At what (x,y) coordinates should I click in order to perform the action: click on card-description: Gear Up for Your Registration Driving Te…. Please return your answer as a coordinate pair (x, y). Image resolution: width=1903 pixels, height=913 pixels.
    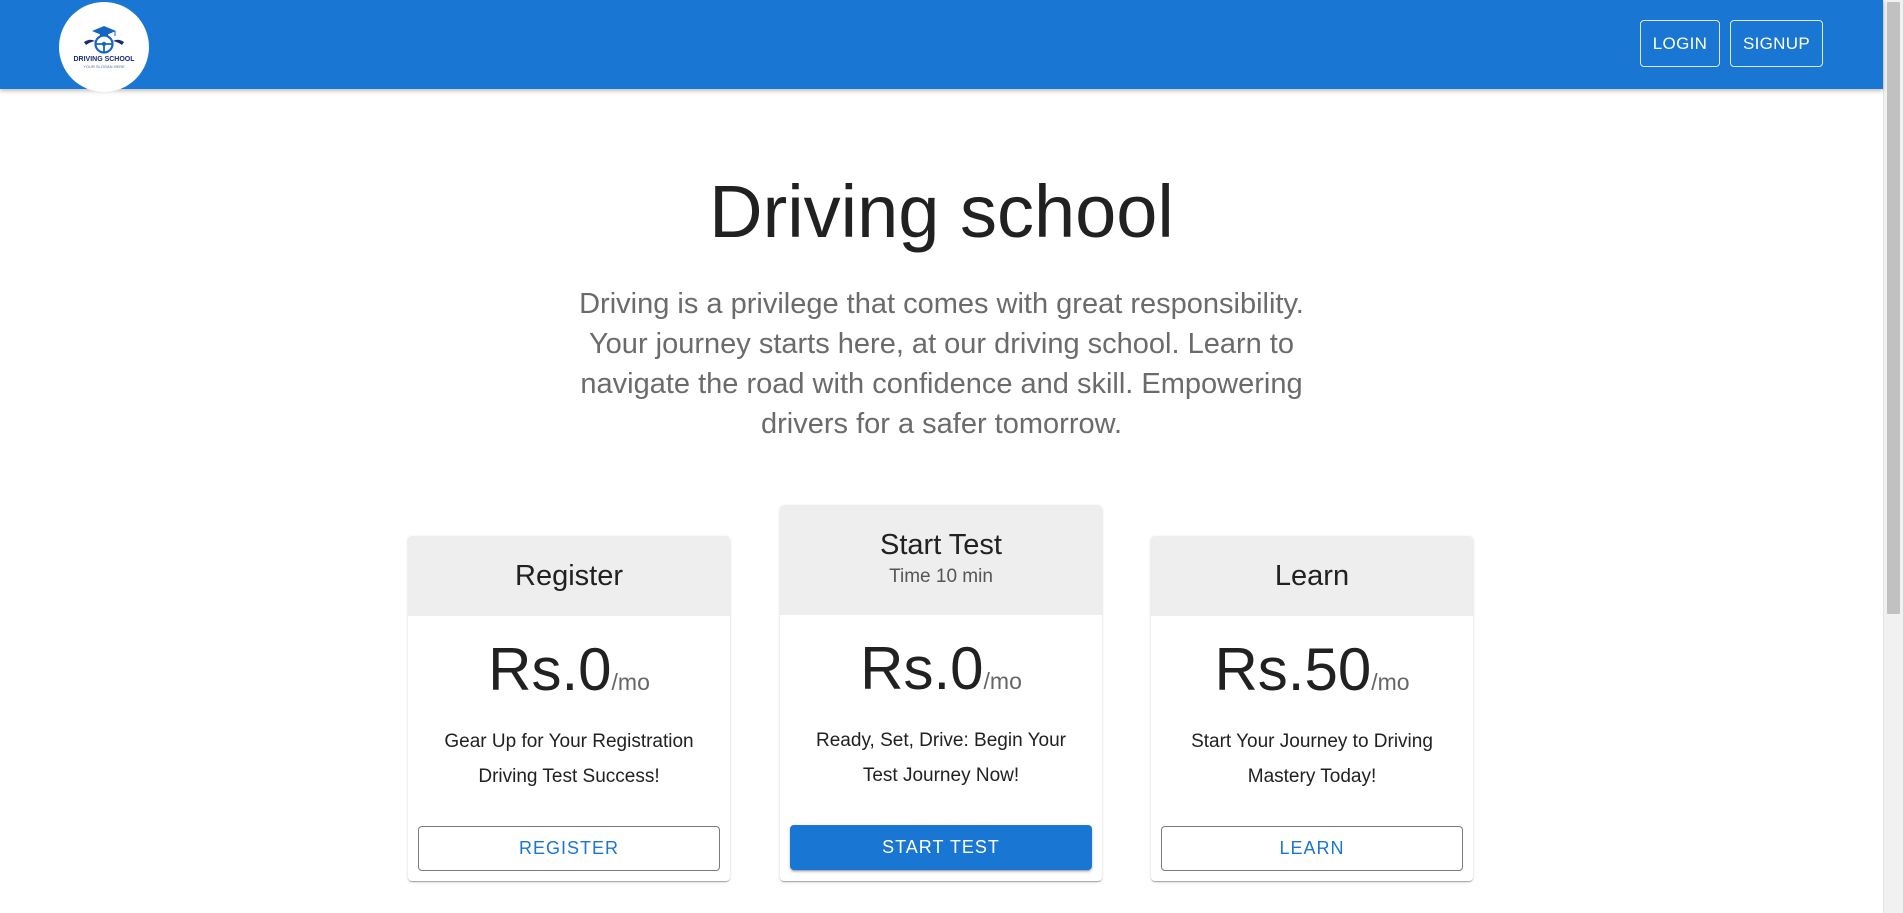
    Looking at the image, I should click on (569, 759).